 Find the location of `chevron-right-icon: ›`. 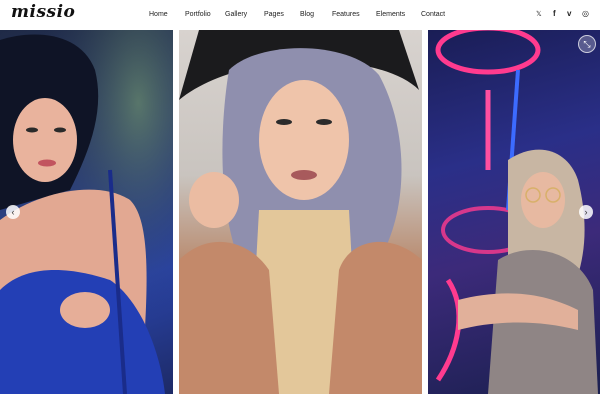

chevron-right-icon: › is located at coordinates (586, 212).